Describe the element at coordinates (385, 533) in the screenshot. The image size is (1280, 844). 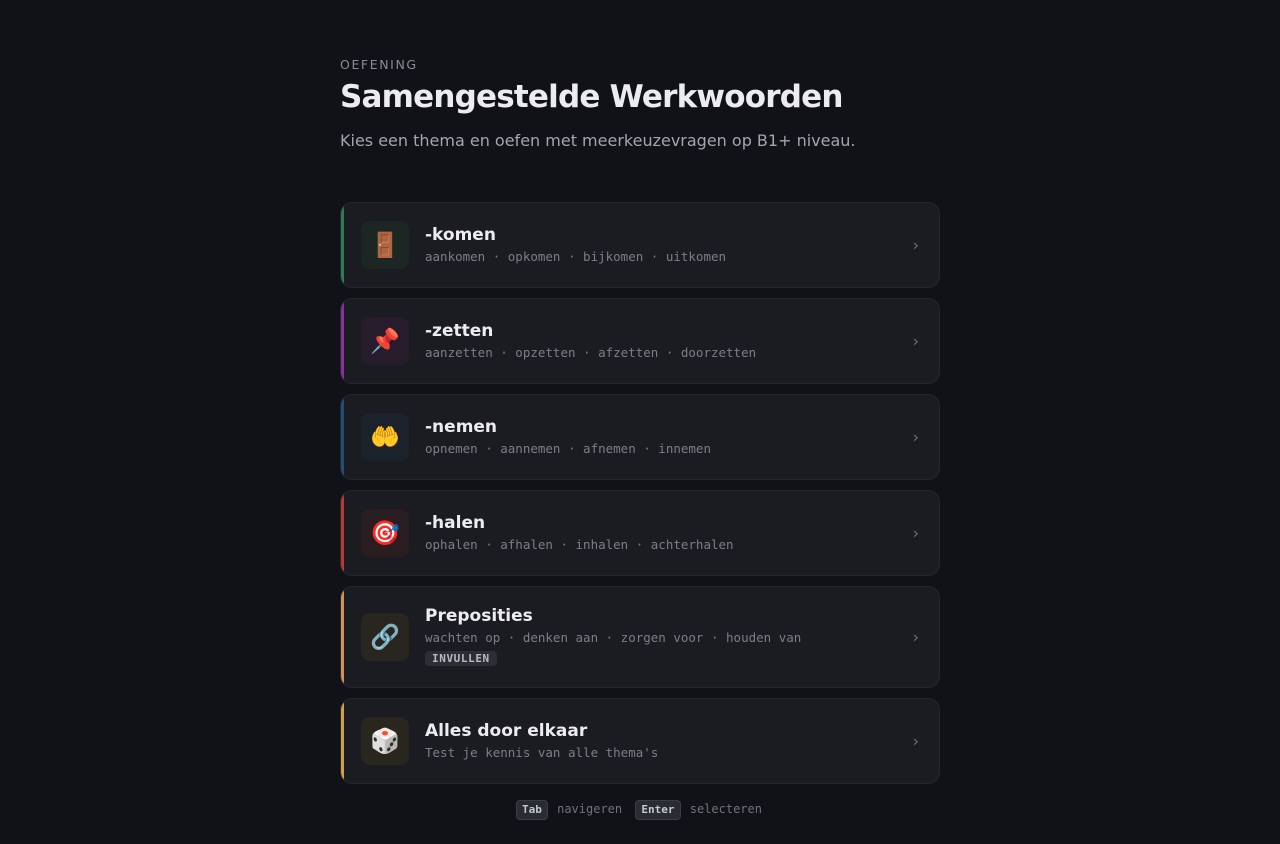
I see `dart-target-icon: 🎯` at that location.